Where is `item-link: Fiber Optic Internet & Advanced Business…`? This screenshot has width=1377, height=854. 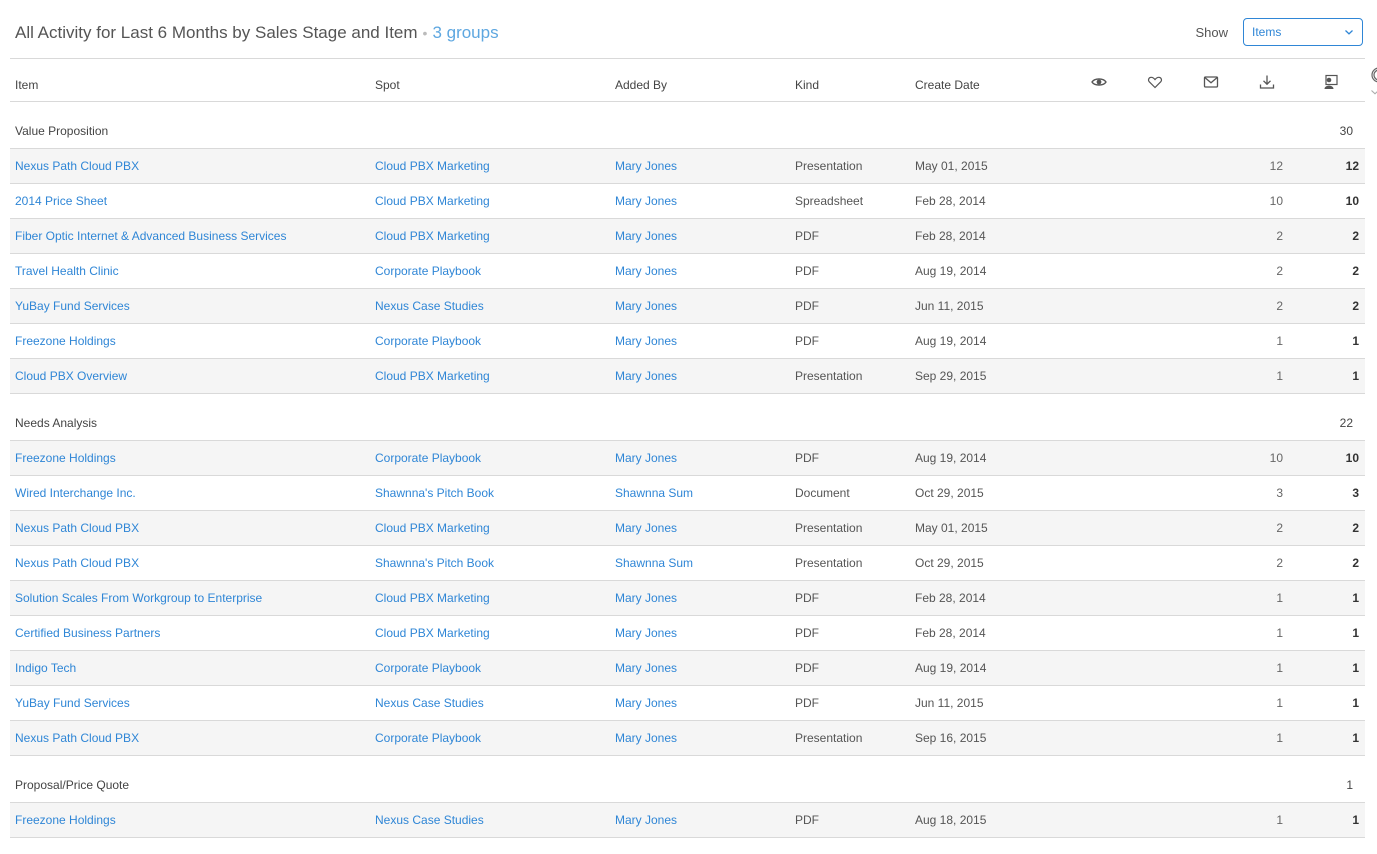 item-link: Fiber Optic Internet & Advanced Business… is located at coordinates (190, 236).